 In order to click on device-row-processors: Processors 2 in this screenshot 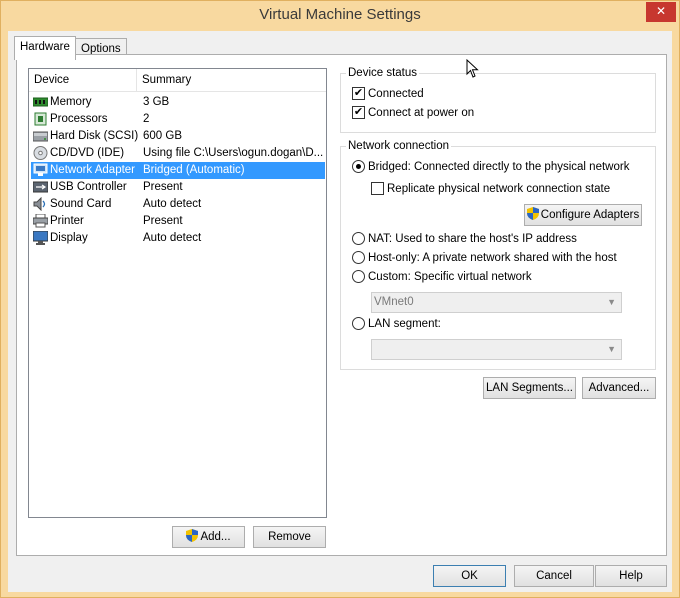, I will do `click(178, 119)`.